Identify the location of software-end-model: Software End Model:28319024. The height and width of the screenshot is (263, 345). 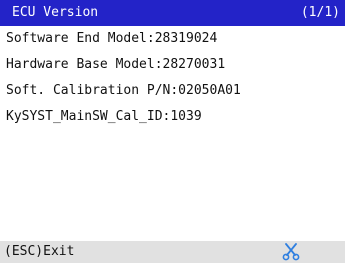
(112, 38).